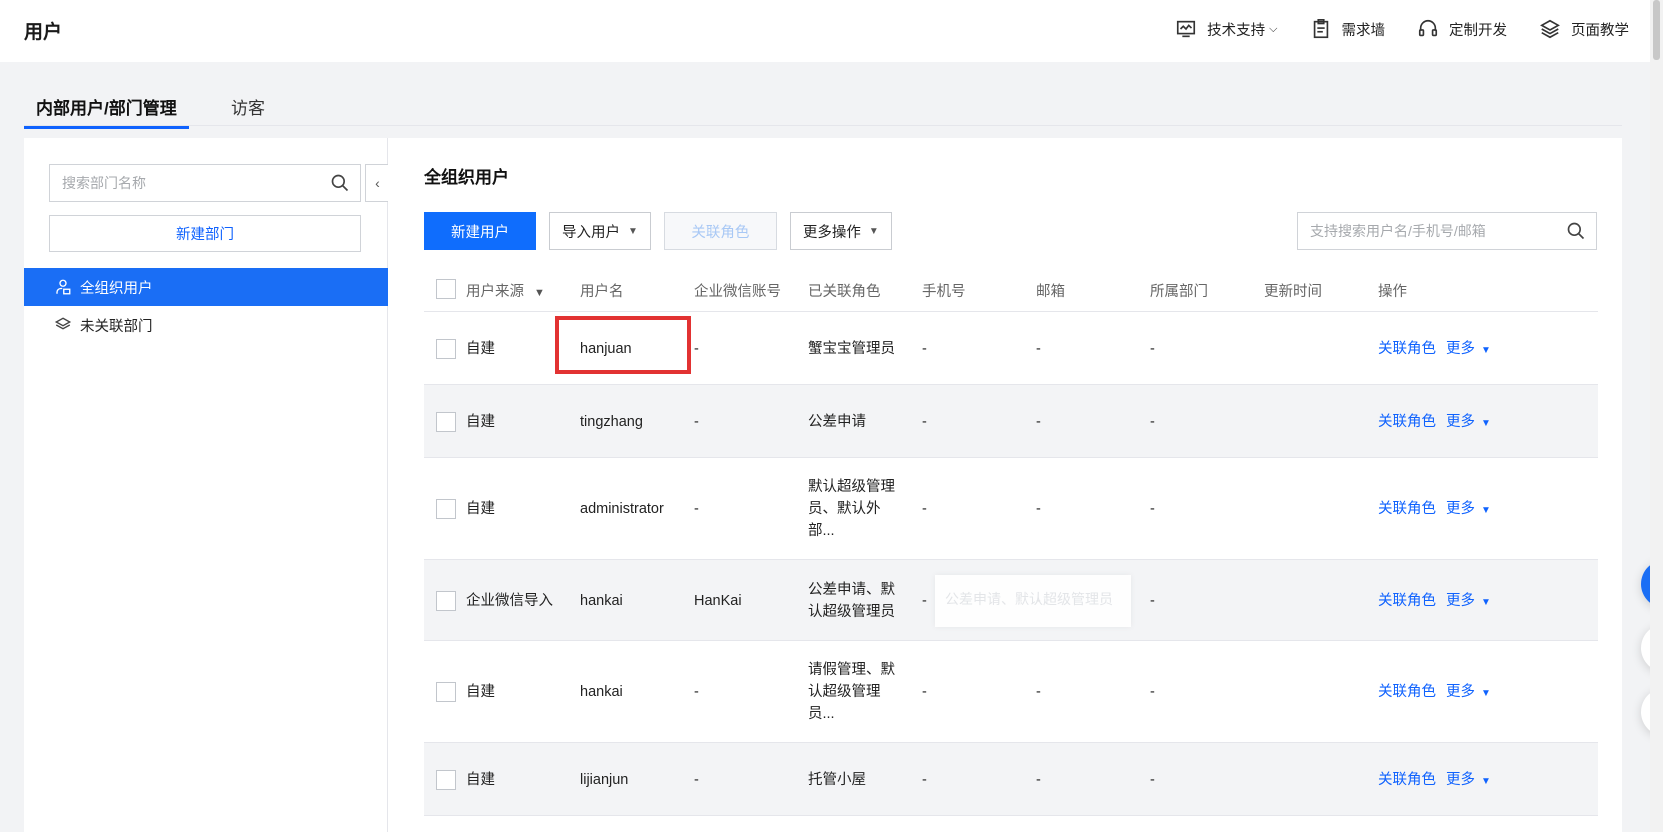  What do you see at coordinates (106, 111) in the screenshot?
I see `tab-internal-users: 内部用户/部门管理` at bounding box center [106, 111].